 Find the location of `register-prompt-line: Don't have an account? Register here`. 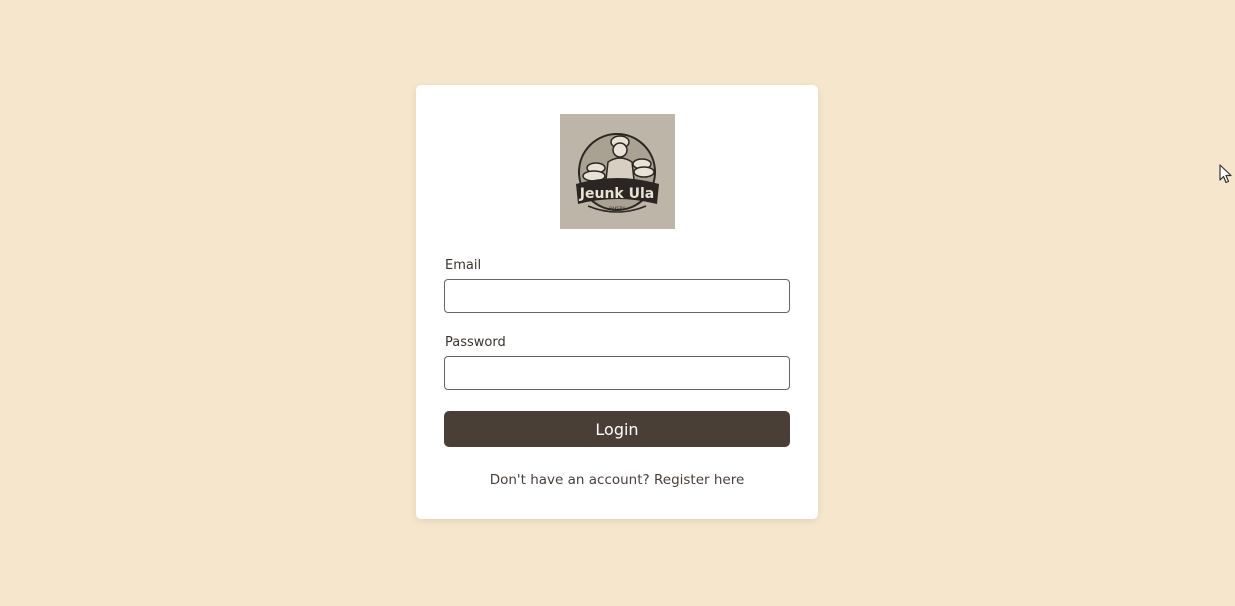

register-prompt-line: Don't have an account? Register here is located at coordinates (617, 480).